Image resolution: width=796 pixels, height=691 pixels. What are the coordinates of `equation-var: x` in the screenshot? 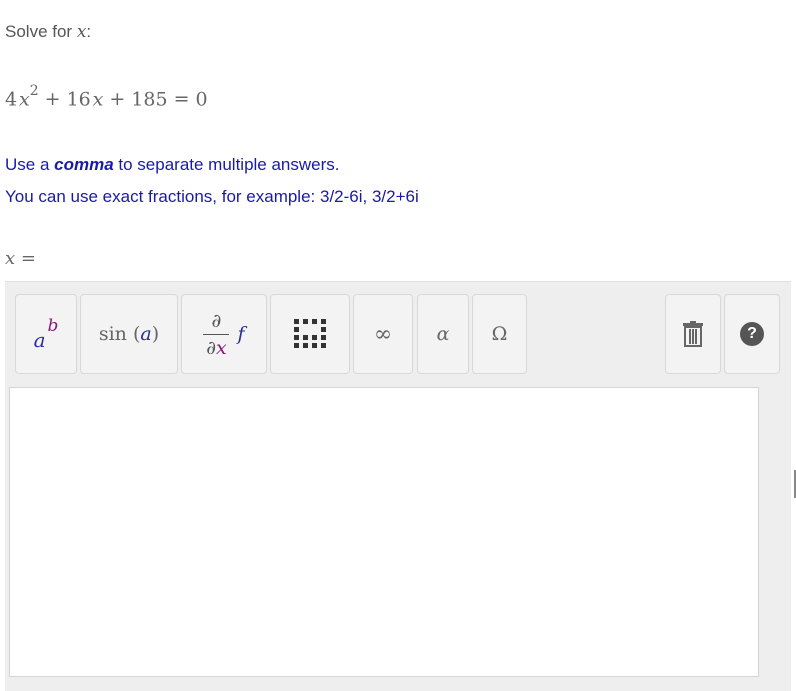 It's located at (24, 99).